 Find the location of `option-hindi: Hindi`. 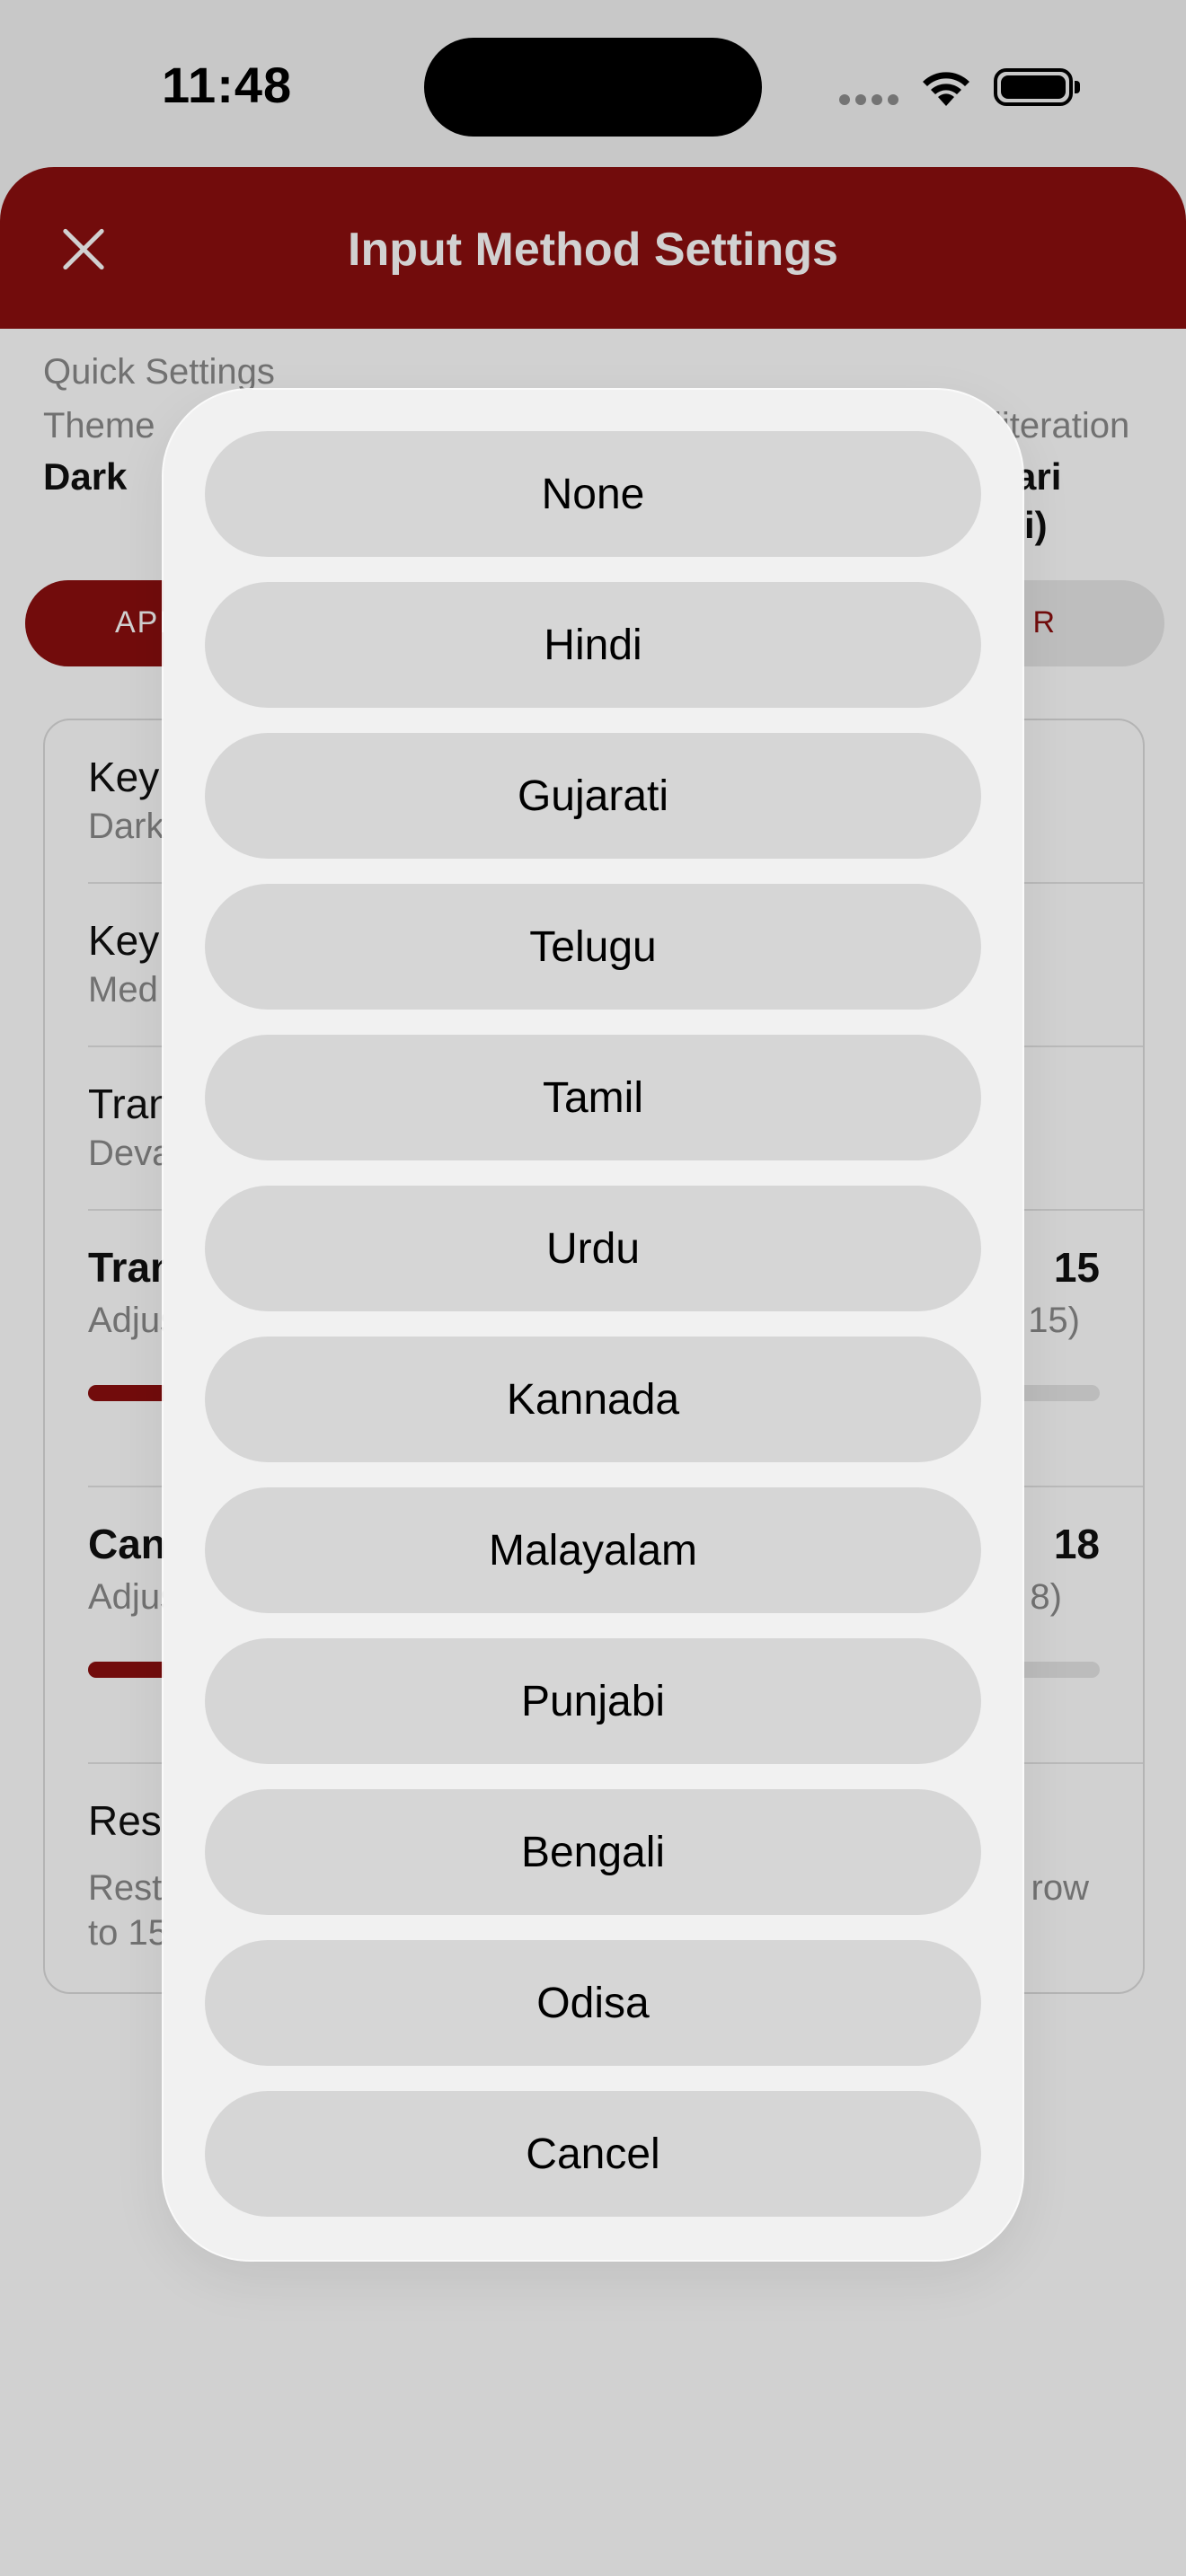

option-hindi: Hindi is located at coordinates (593, 645).